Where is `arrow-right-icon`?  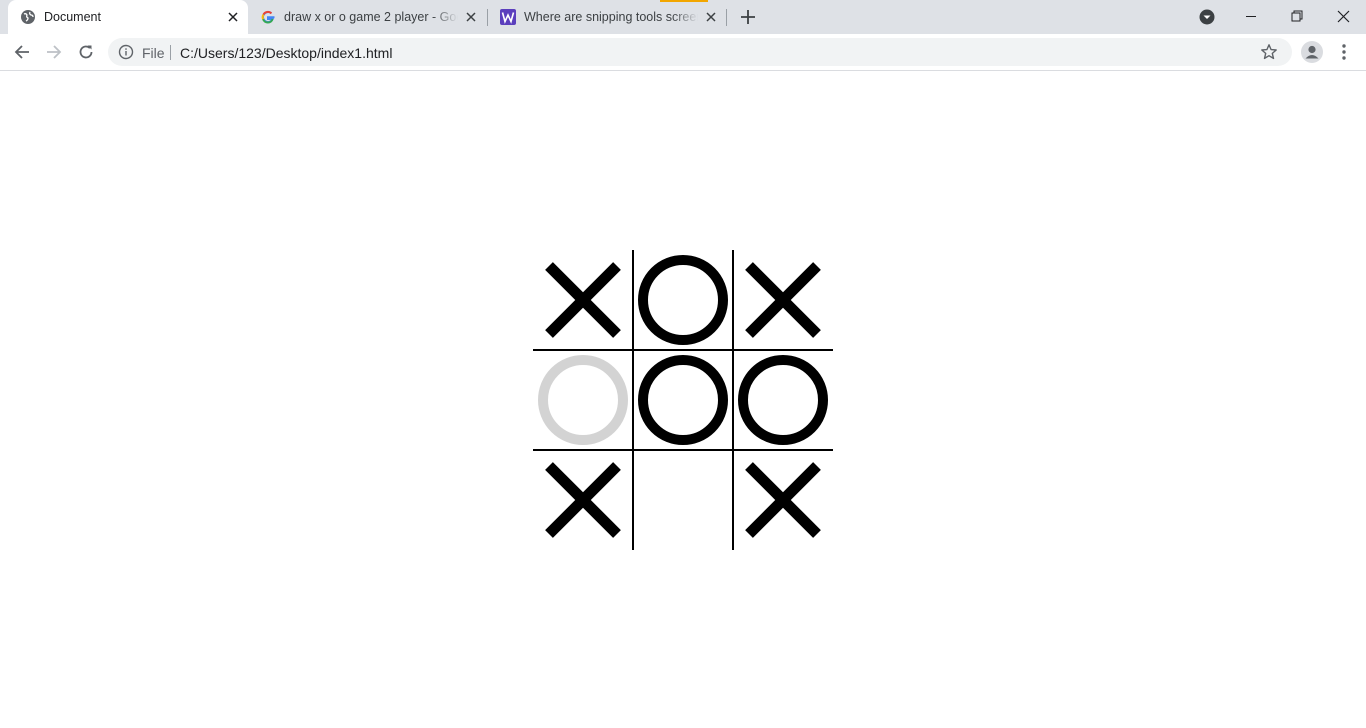
arrow-right-icon is located at coordinates (54, 52).